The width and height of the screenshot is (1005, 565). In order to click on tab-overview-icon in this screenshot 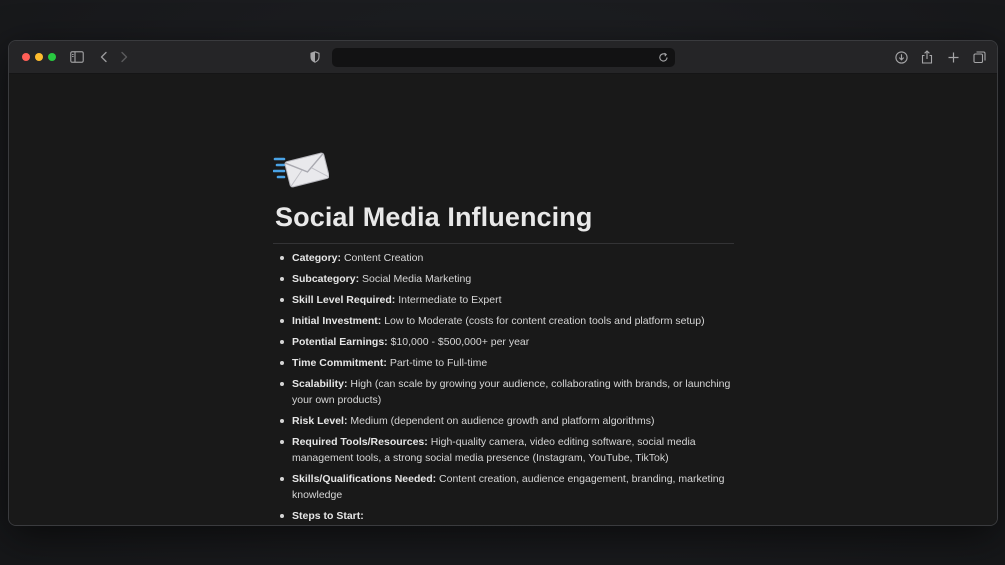, I will do `click(979, 57)`.